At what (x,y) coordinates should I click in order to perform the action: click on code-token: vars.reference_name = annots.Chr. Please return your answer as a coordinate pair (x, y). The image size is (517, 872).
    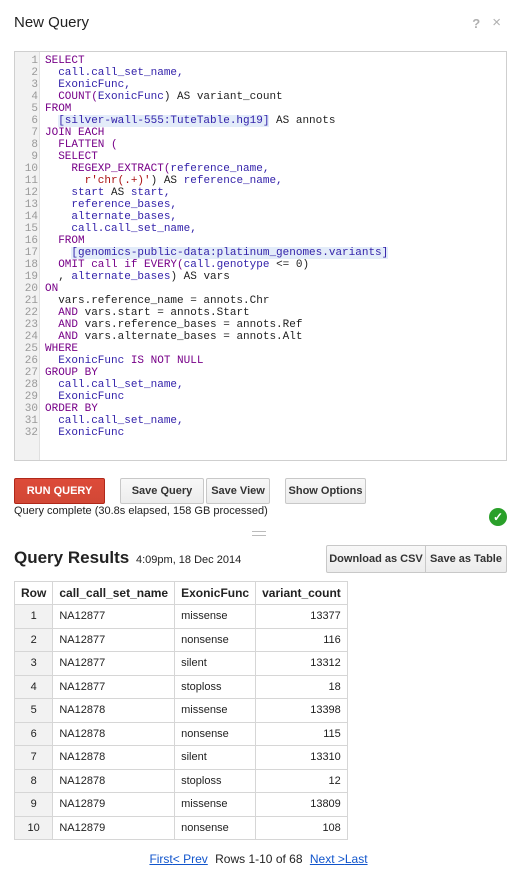
    Looking at the image, I should click on (157, 301).